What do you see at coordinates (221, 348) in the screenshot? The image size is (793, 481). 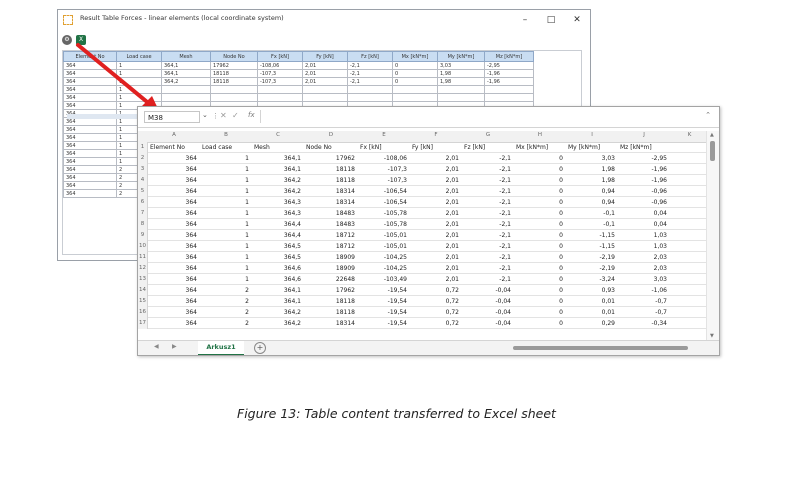 I see `sheet-tab-arkusz1: Arkusz1` at bounding box center [221, 348].